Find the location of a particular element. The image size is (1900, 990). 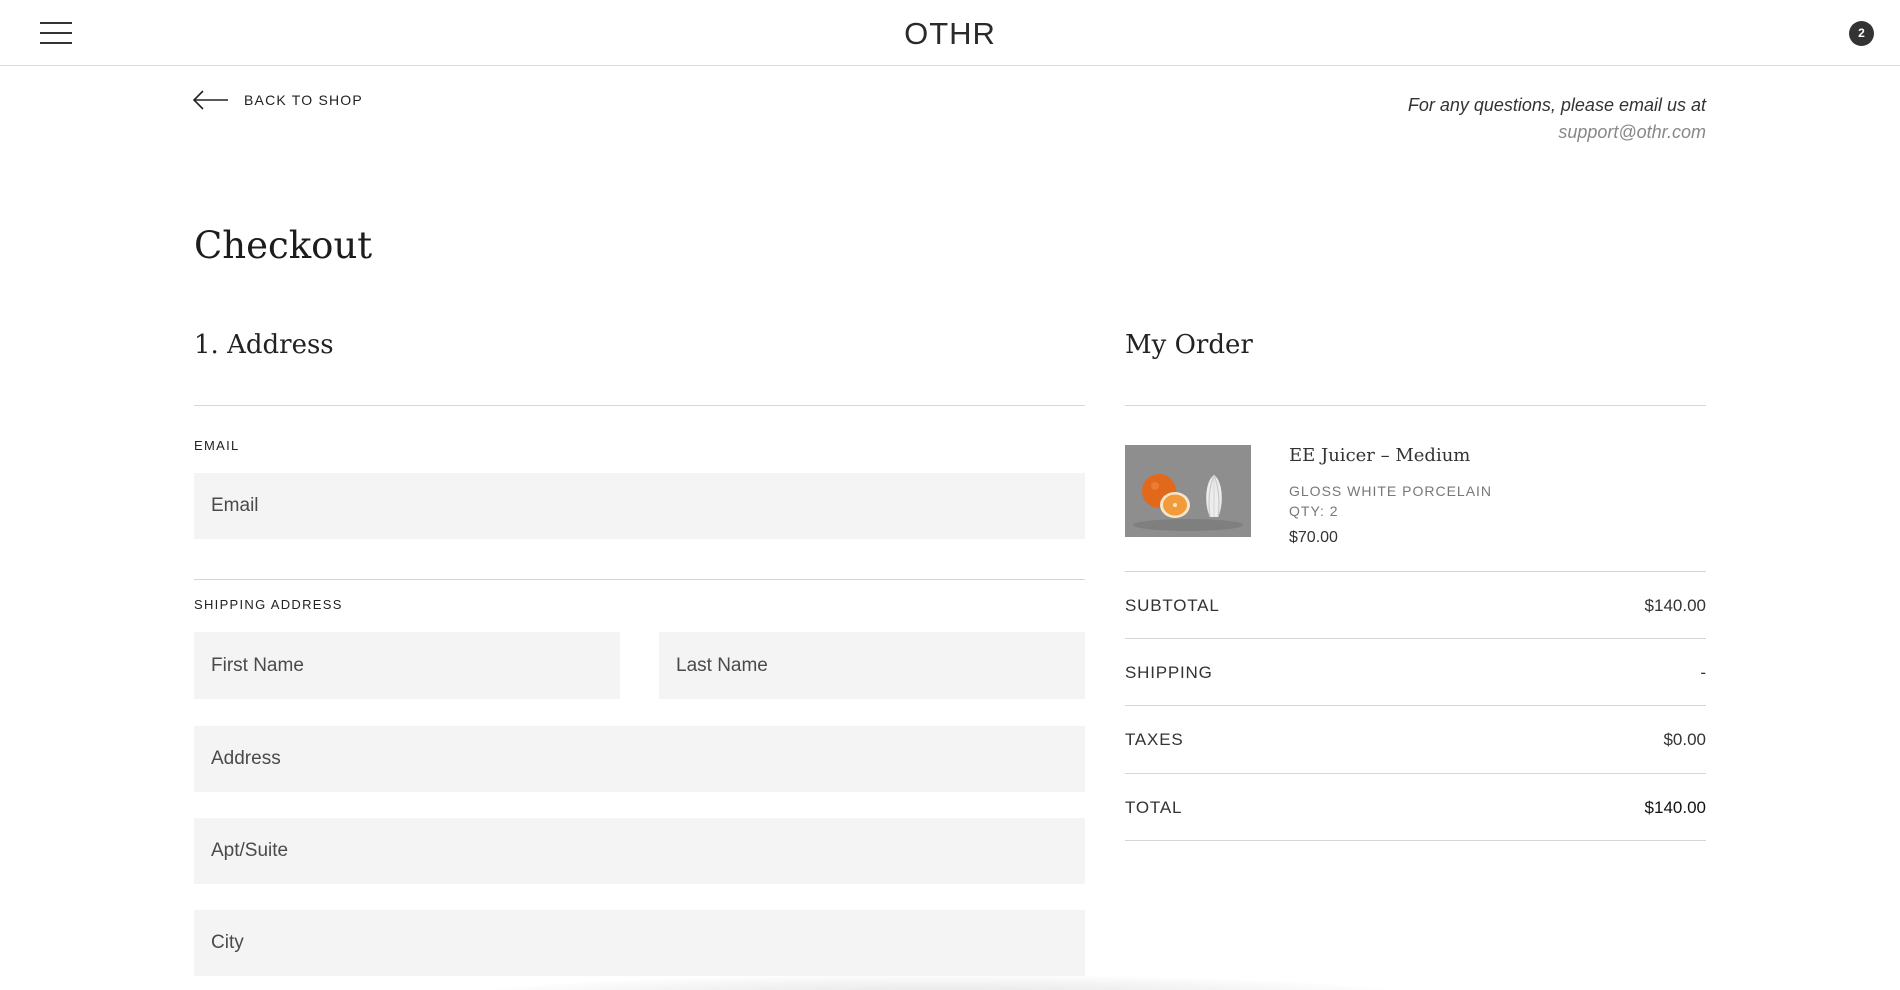

support-text: For any questions, please email us at is located at coordinates (1556, 105).